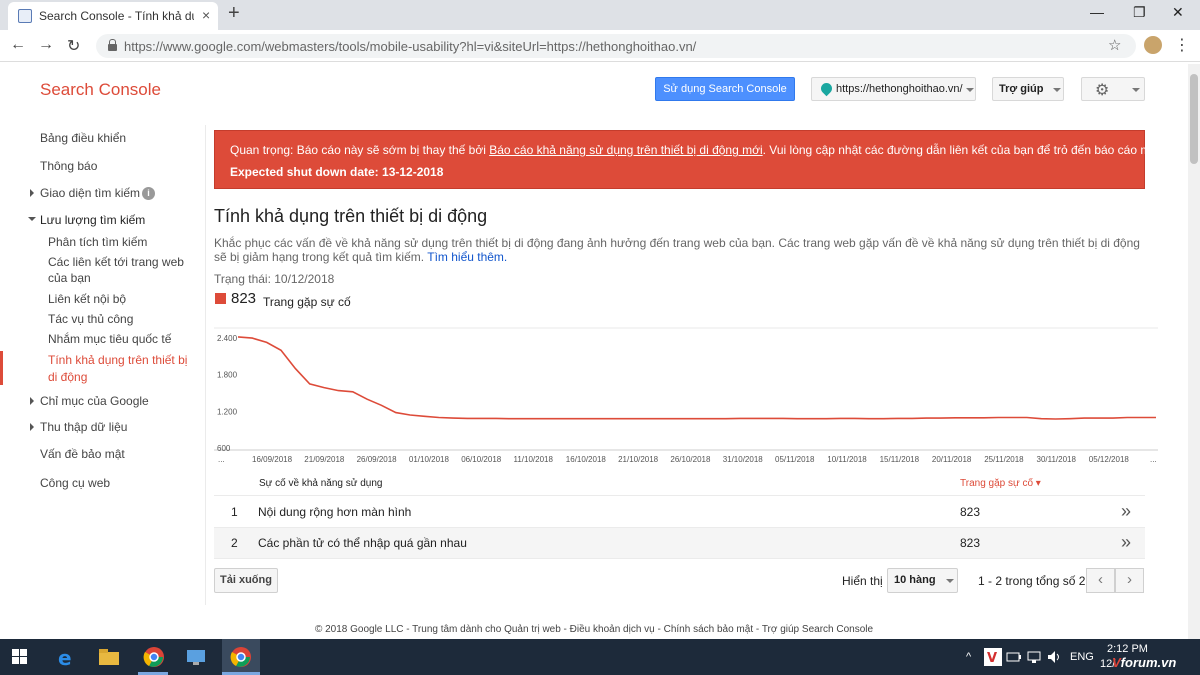 The image size is (1200, 675). What do you see at coordinates (206, 15) in the screenshot?
I see `tab-close-icon: ×` at bounding box center [206, 15].